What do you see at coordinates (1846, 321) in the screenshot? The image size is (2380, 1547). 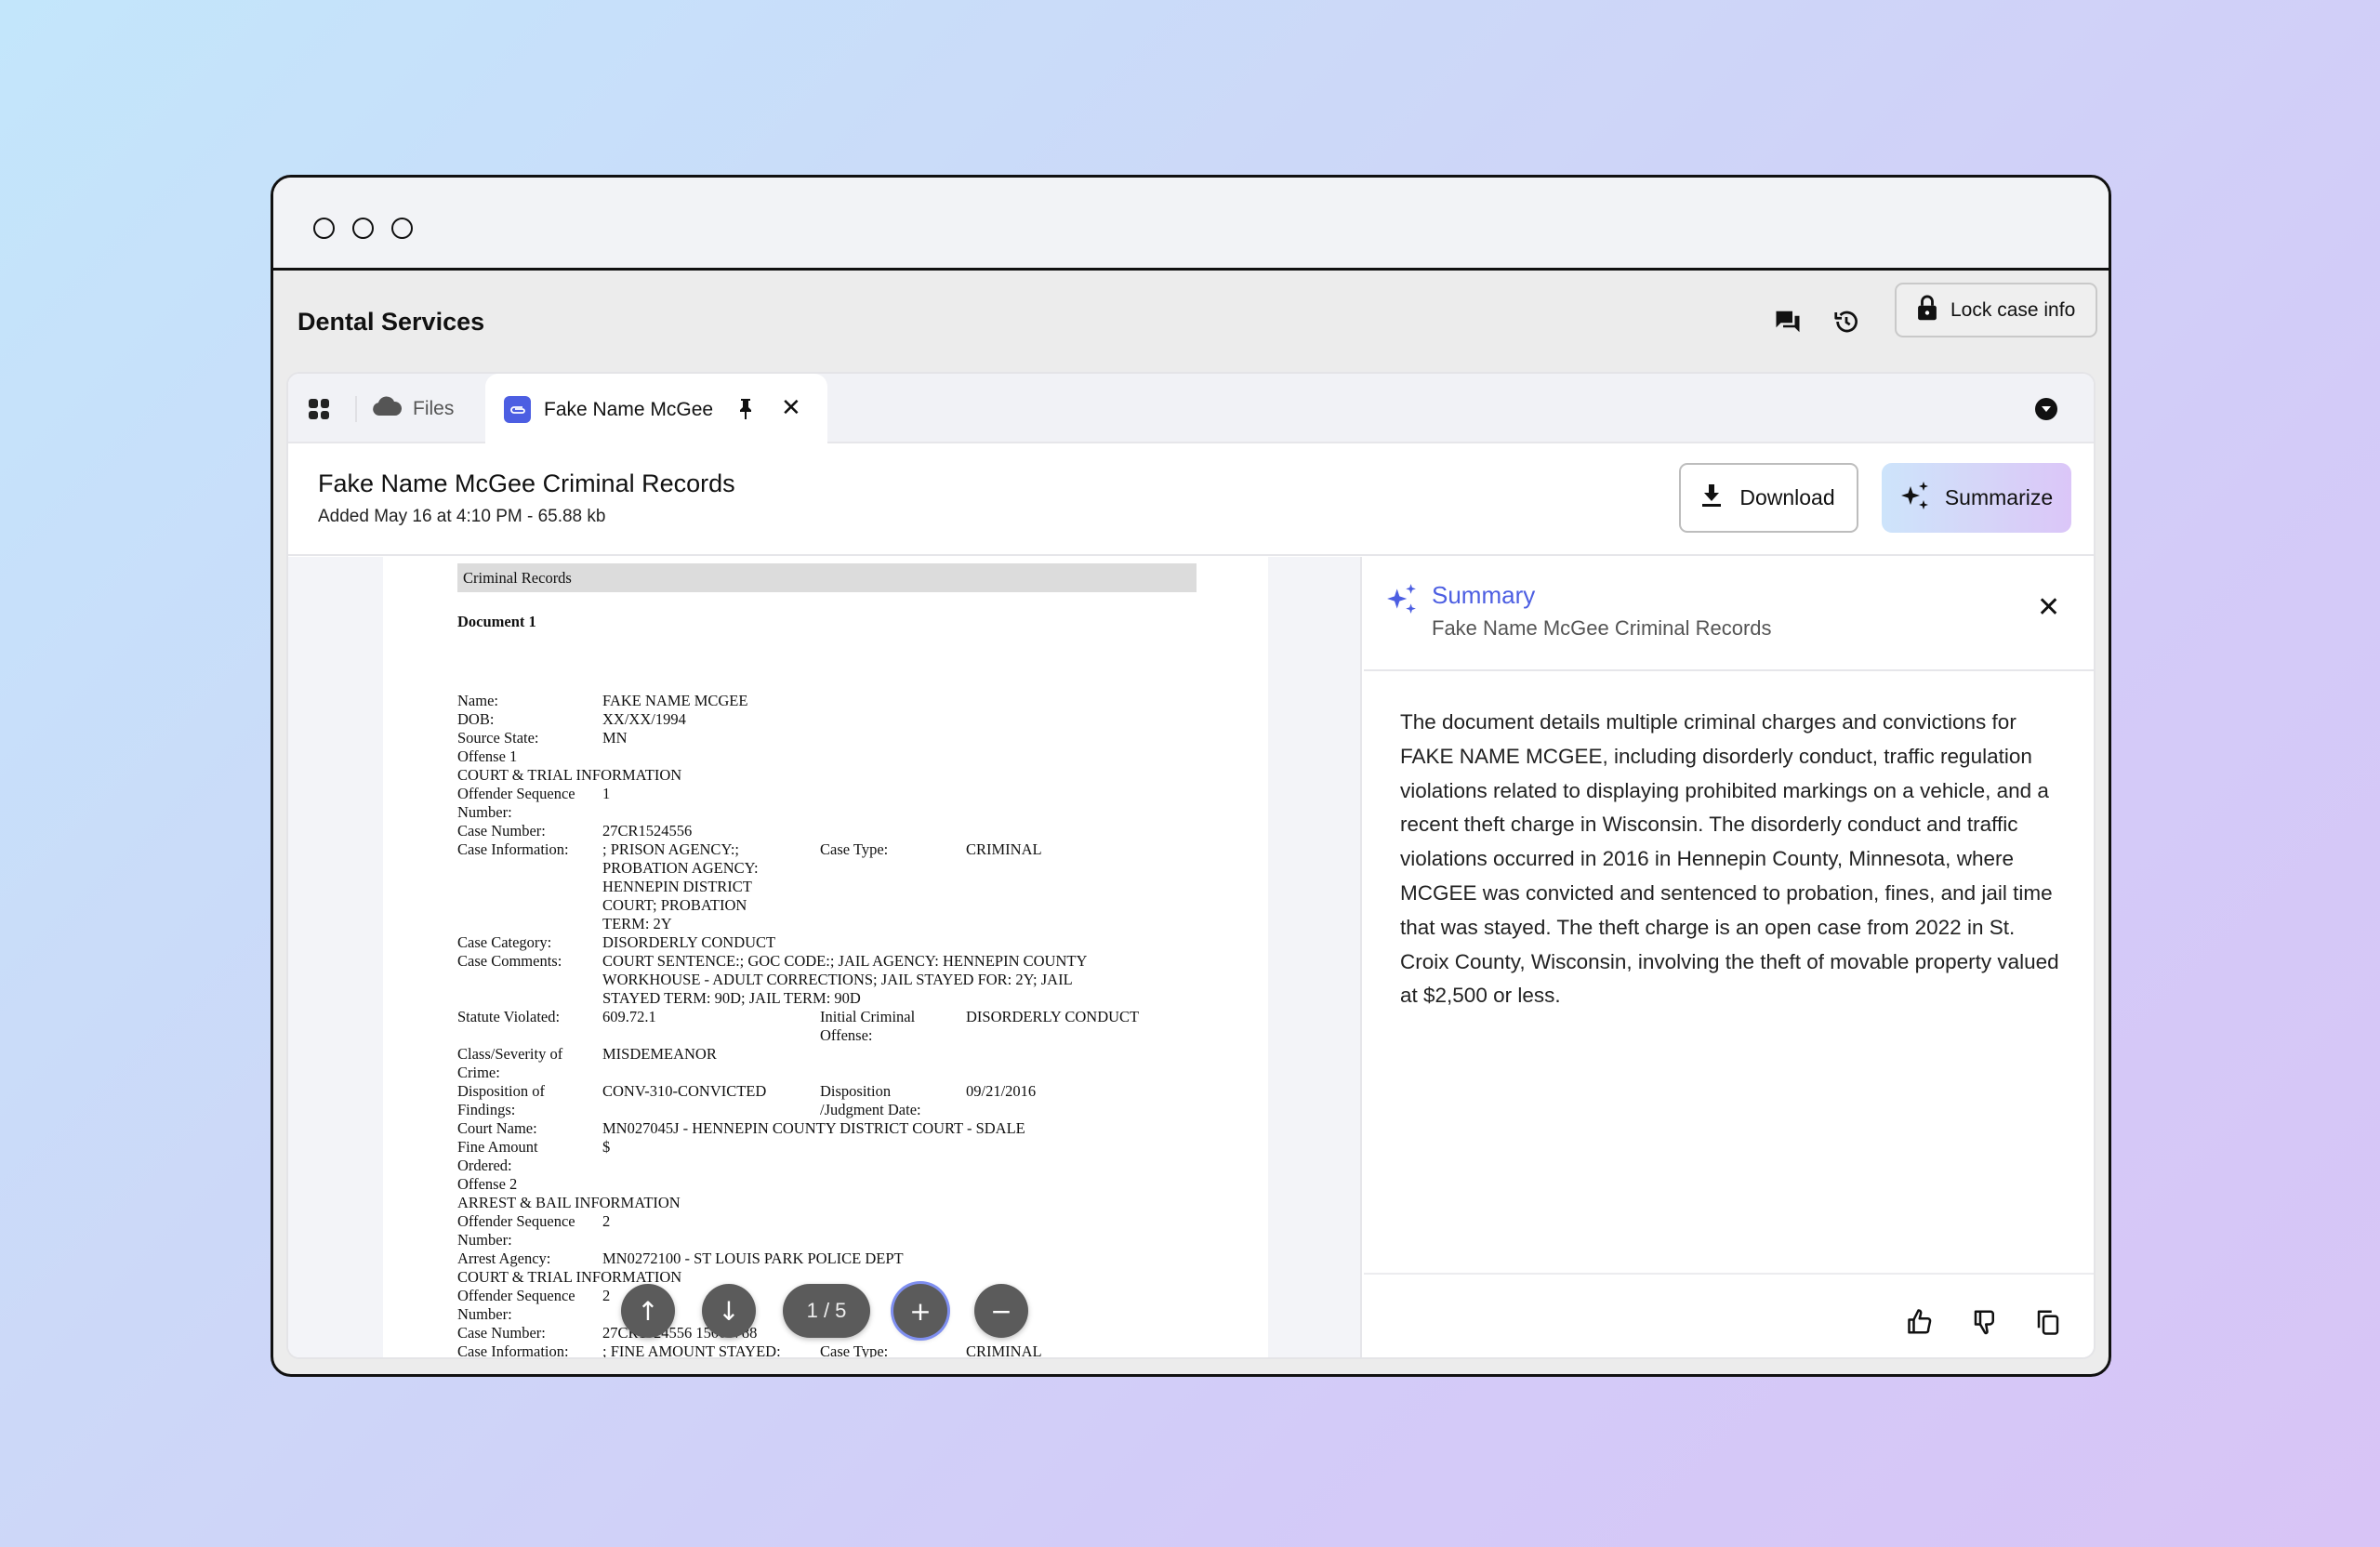 I see `history-icon` at bounding box center [1846, 321].